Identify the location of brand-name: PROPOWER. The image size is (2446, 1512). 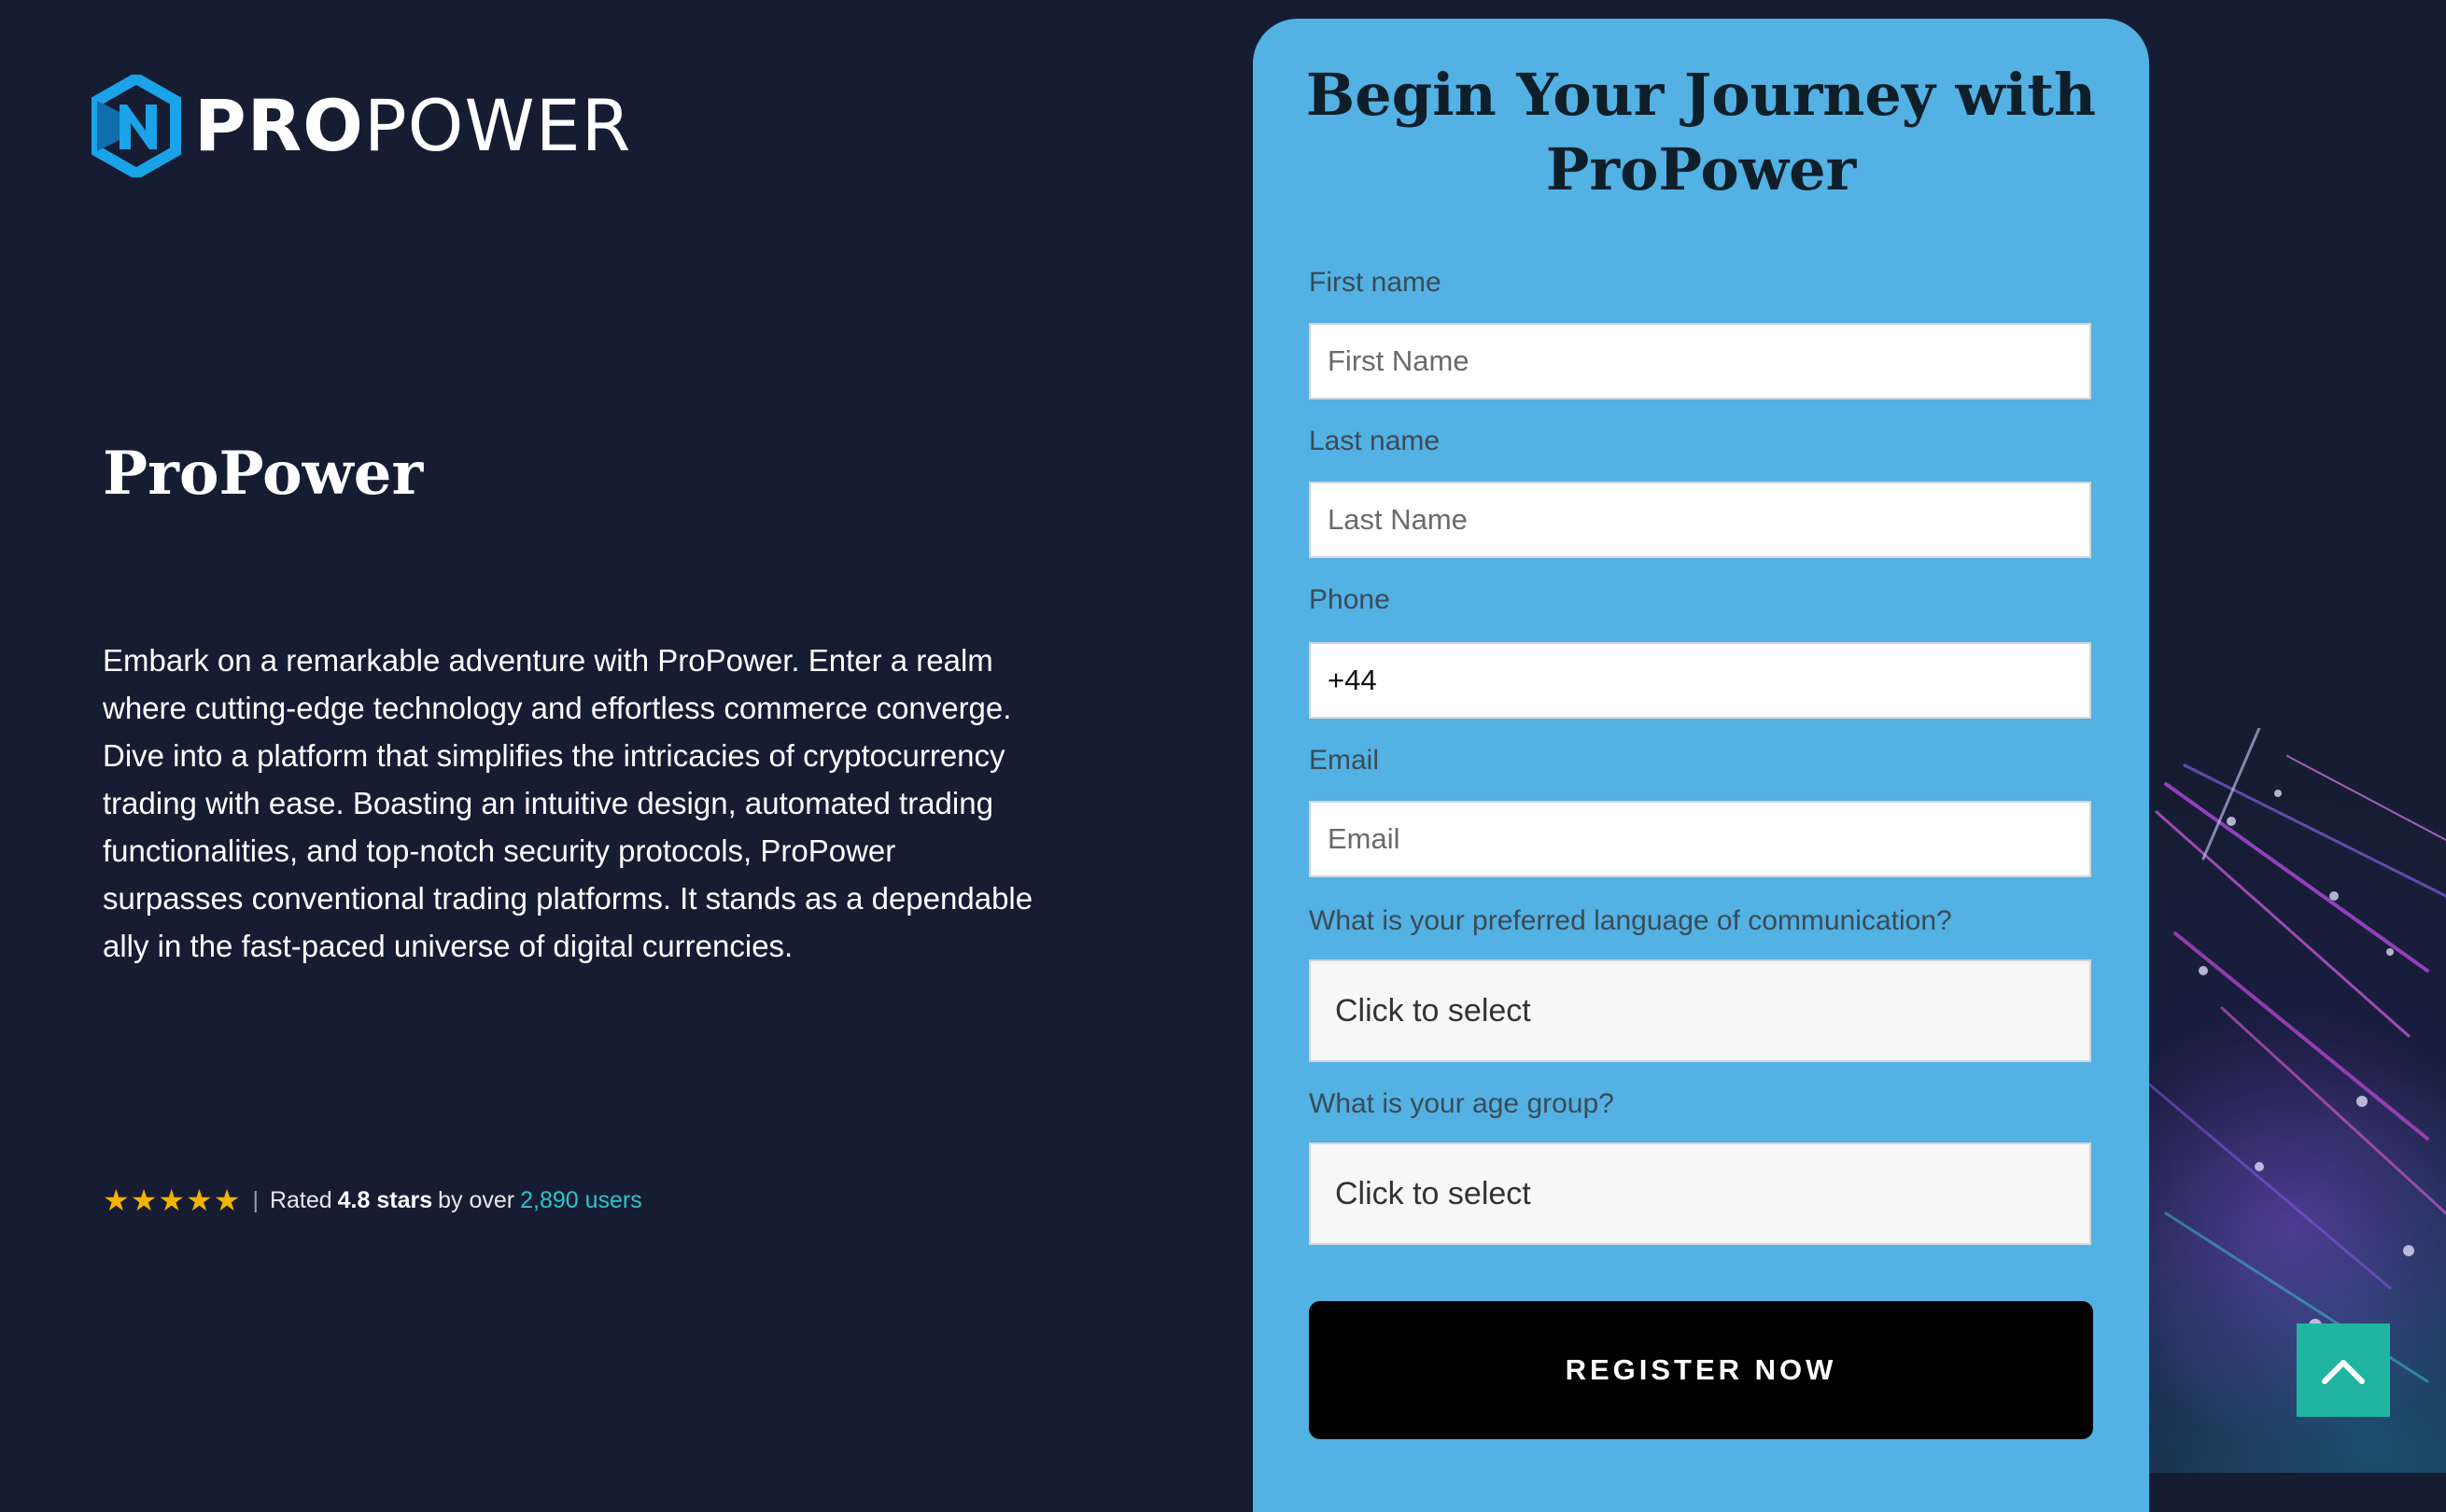
(412, 126).